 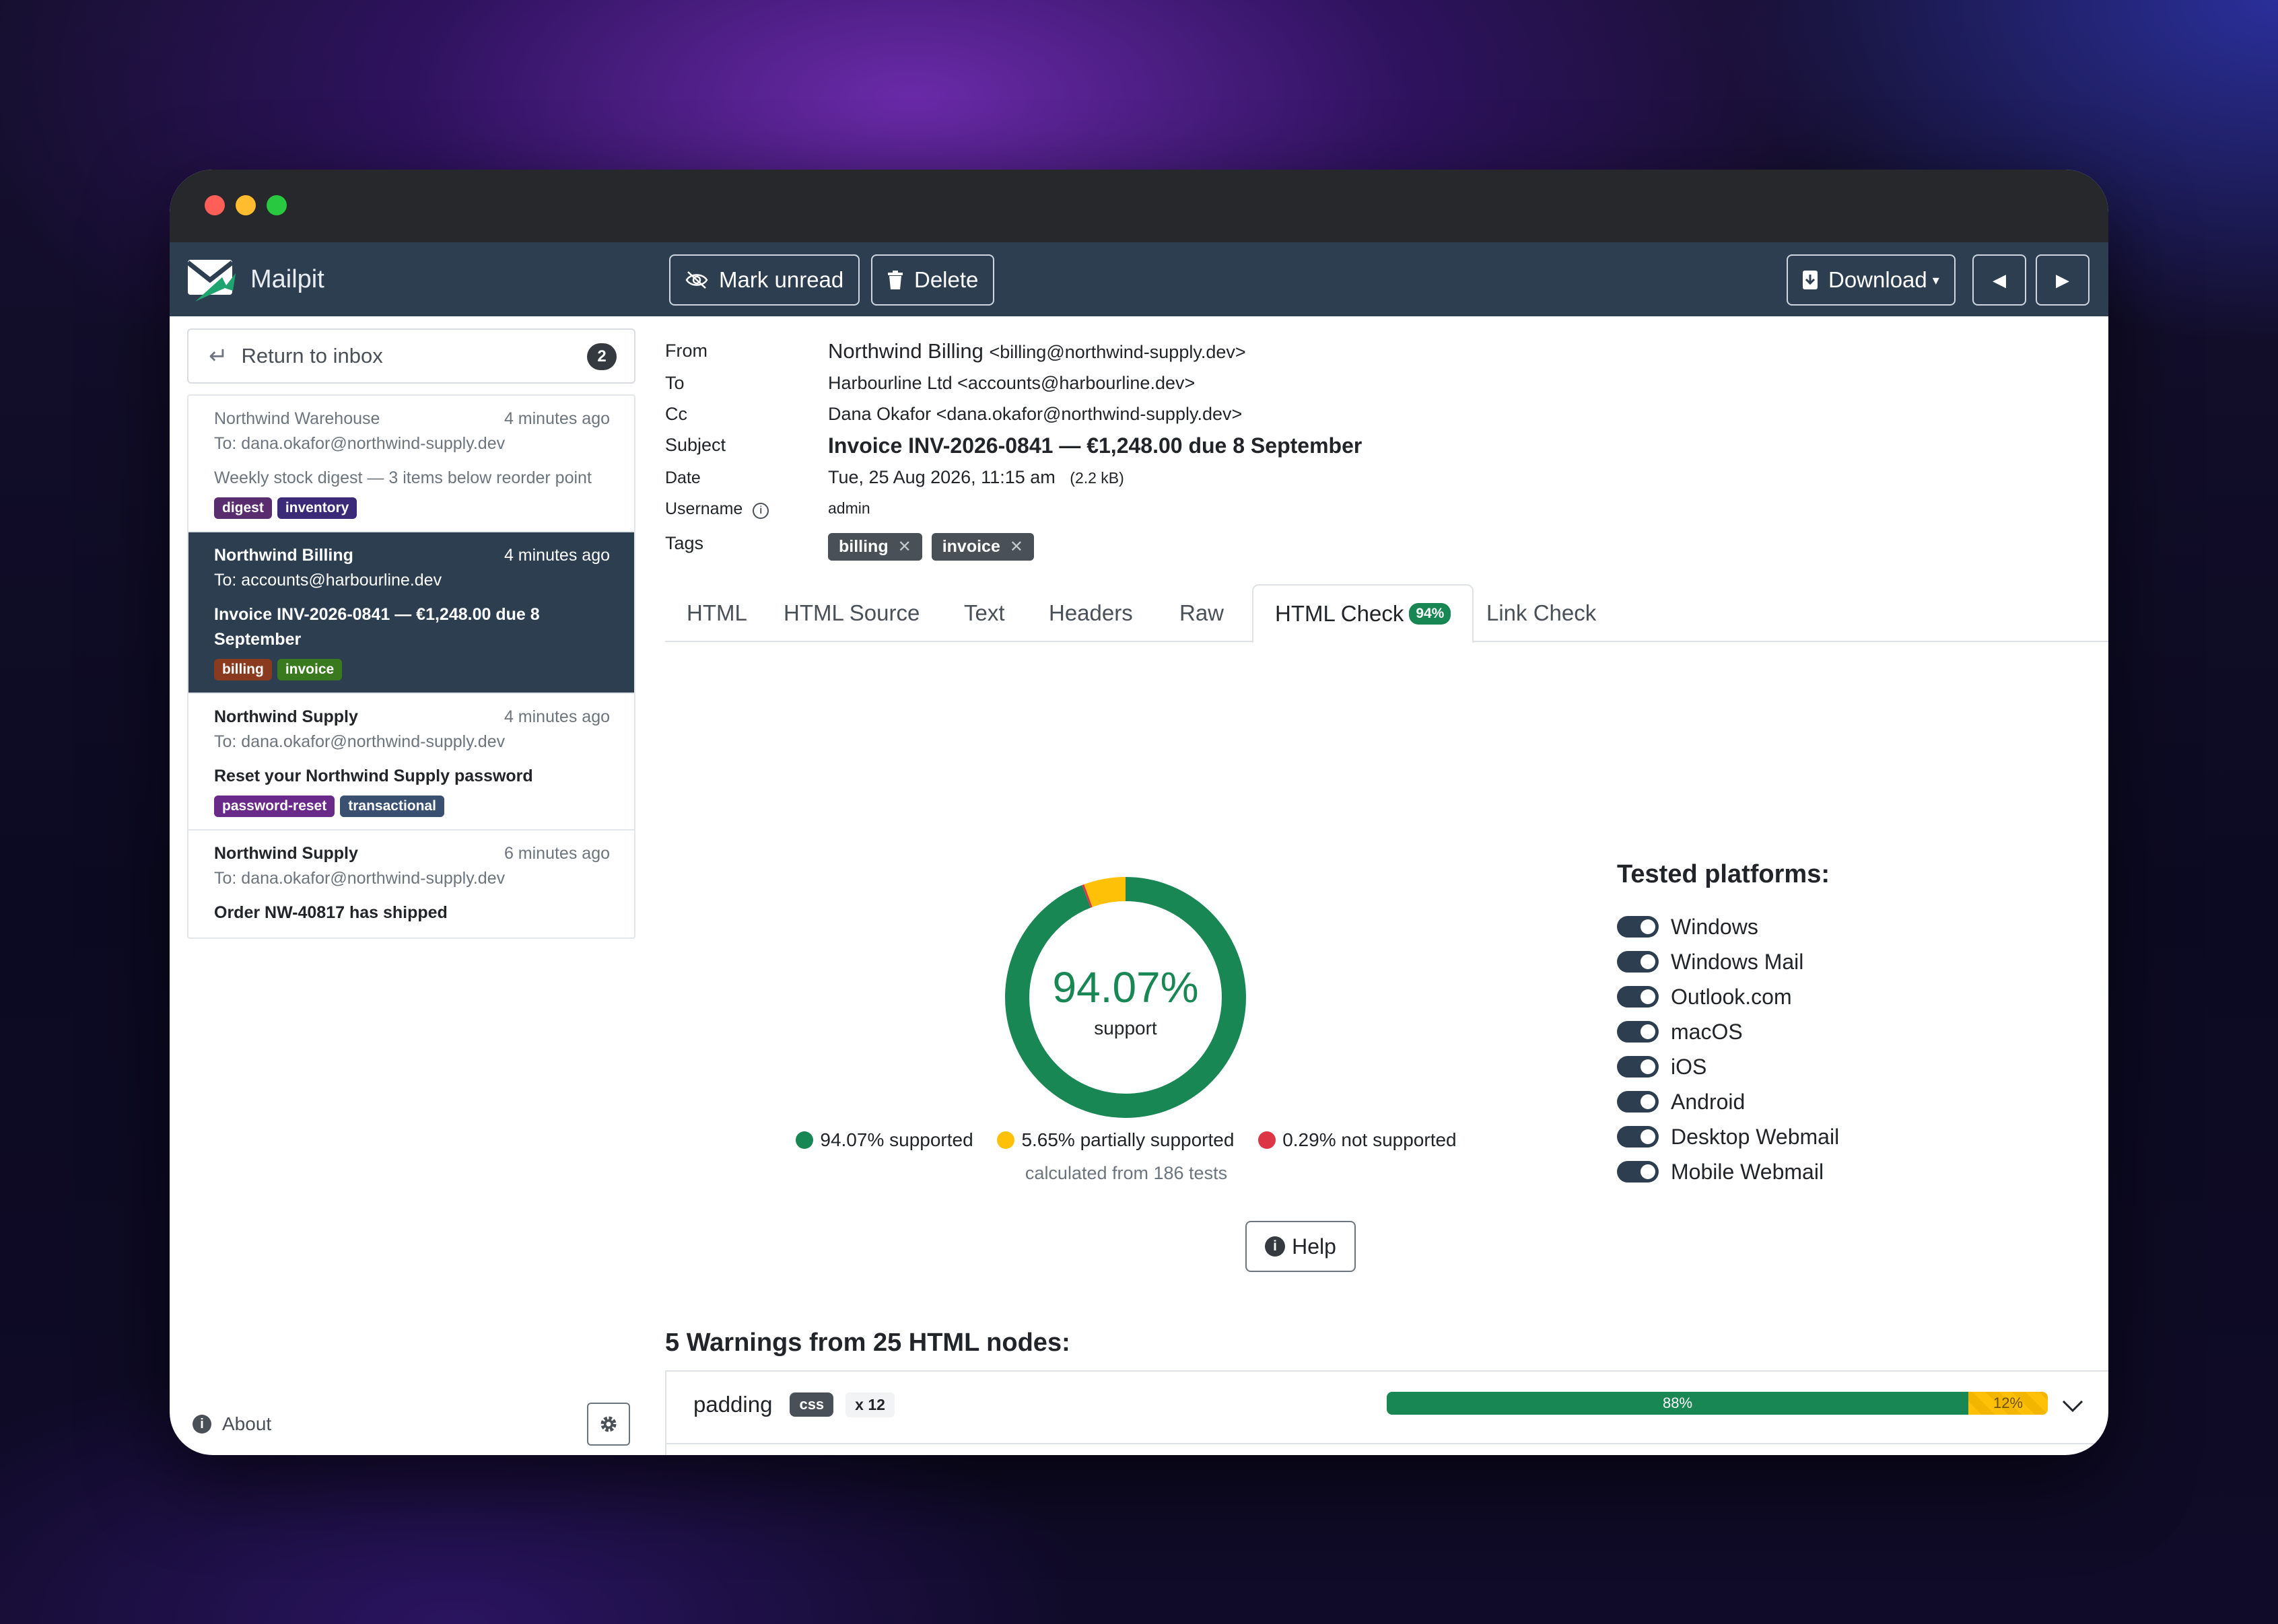 What do you see at coordinates (1430, 614) in the screenshot?
I see `html-check-score-badge: 94%` at bounding box center [1430, 614].